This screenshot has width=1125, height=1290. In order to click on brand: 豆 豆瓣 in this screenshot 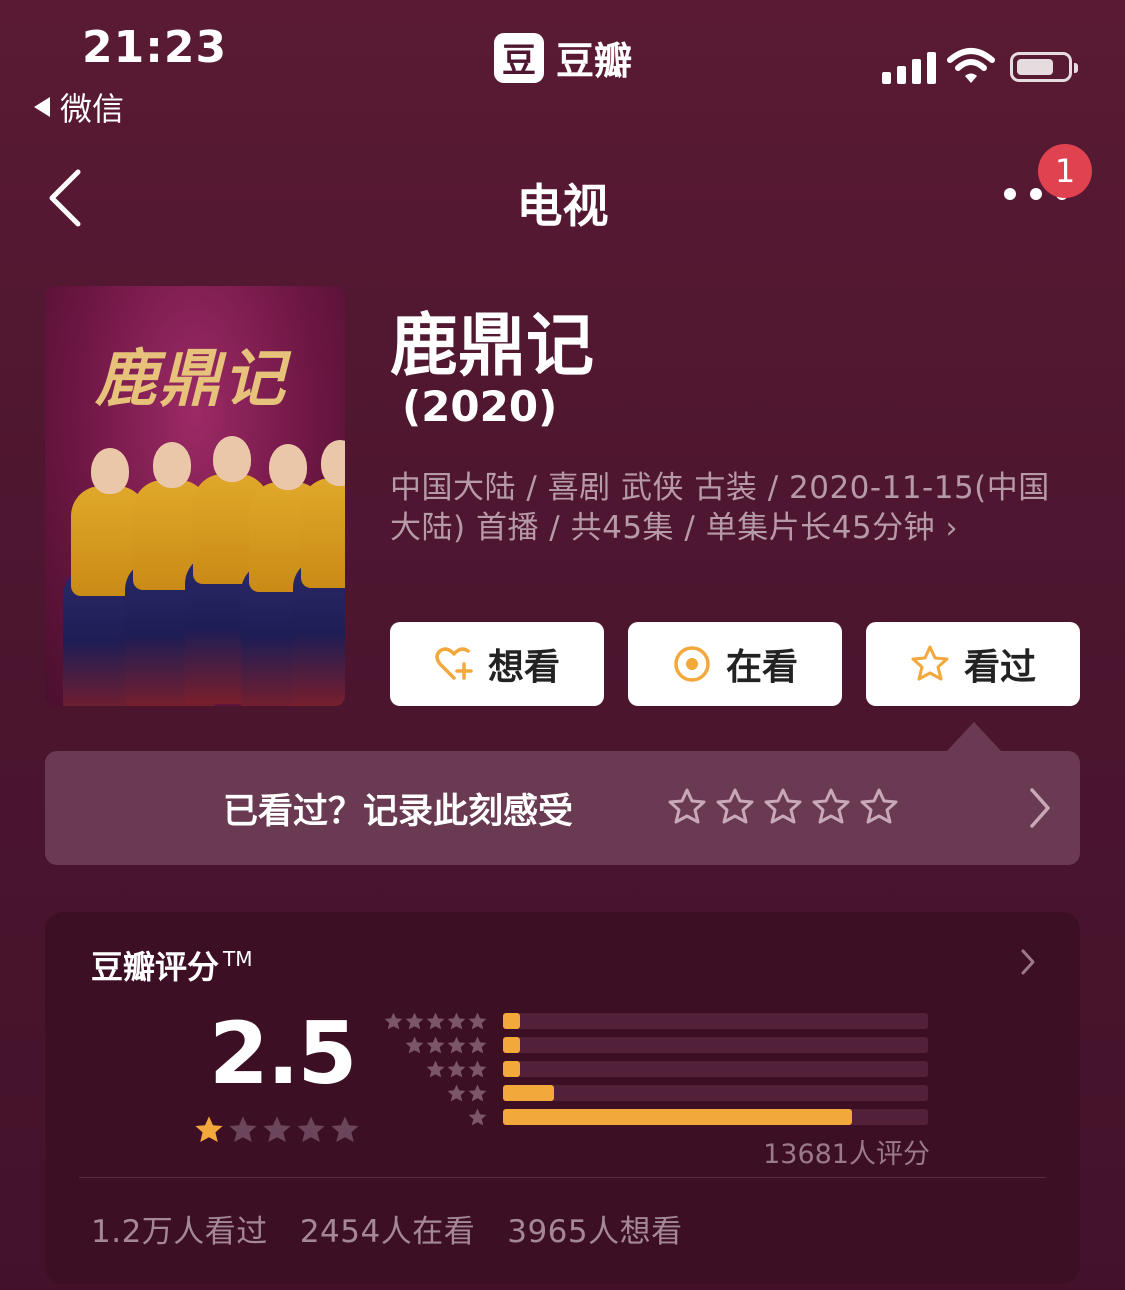, I will do `click(563, 57)`.